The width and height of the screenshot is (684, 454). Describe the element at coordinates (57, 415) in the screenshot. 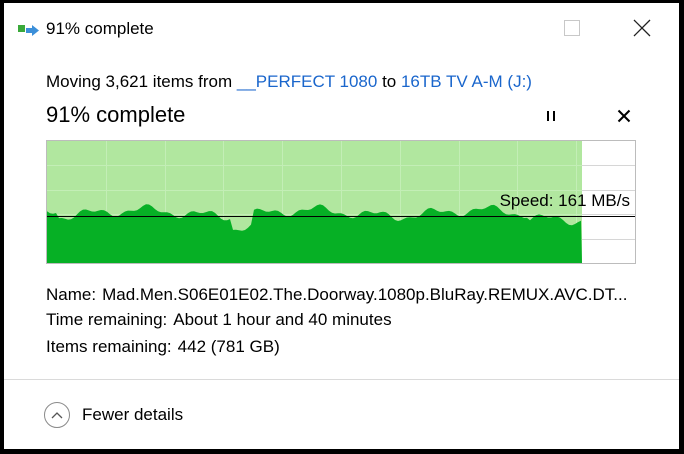

I see `chevron-up-icon` at that location.